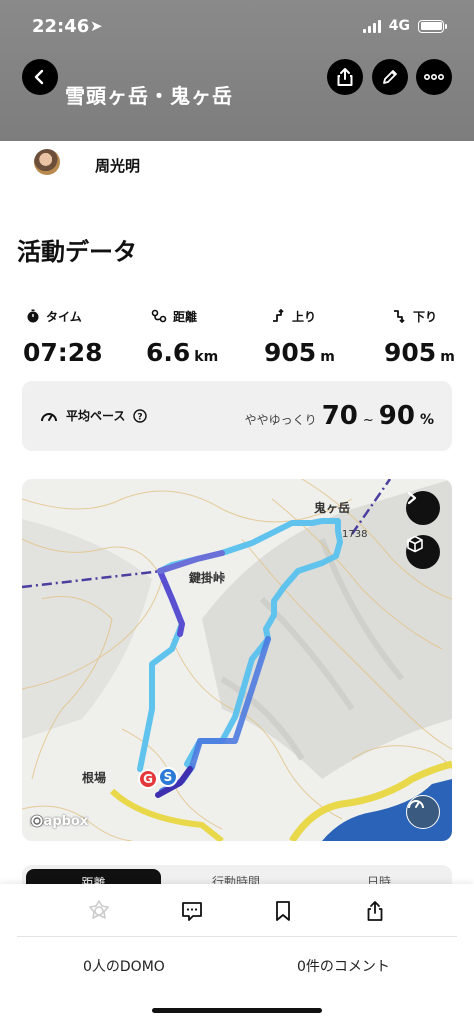 The height and width of the screenshot is (1024, 474). What do you see at coordinates (399, 316) in the screenshot?
I see `descent-icon` at bounding box center [399, 316].